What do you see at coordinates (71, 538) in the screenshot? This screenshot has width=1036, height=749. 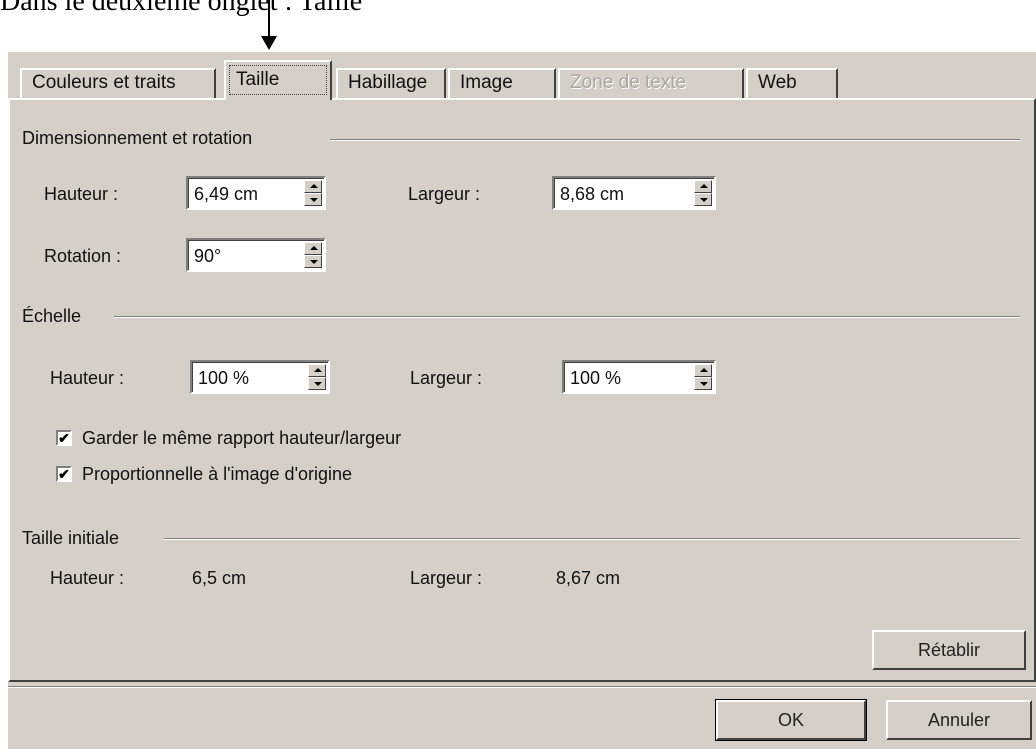 I see `group-title-original-size: Taille initiale` at bounding box center [71, 538].